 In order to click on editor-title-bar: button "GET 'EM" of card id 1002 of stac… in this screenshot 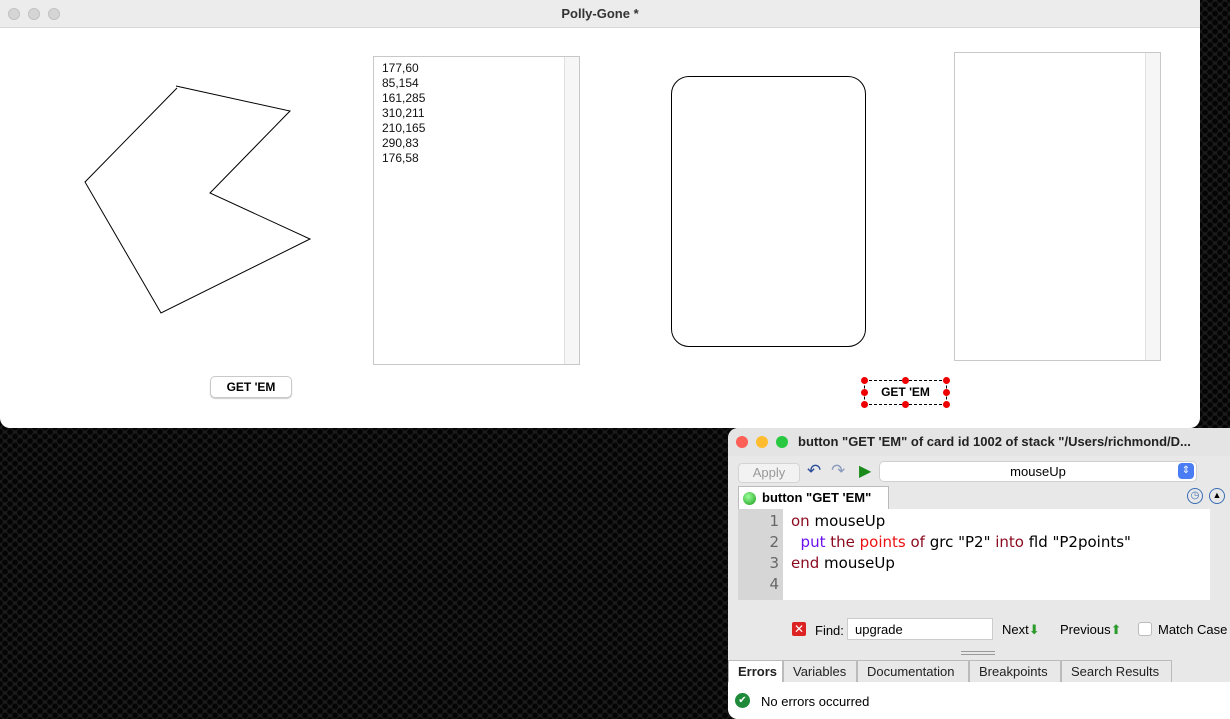, I will do `click(979, 442)`.